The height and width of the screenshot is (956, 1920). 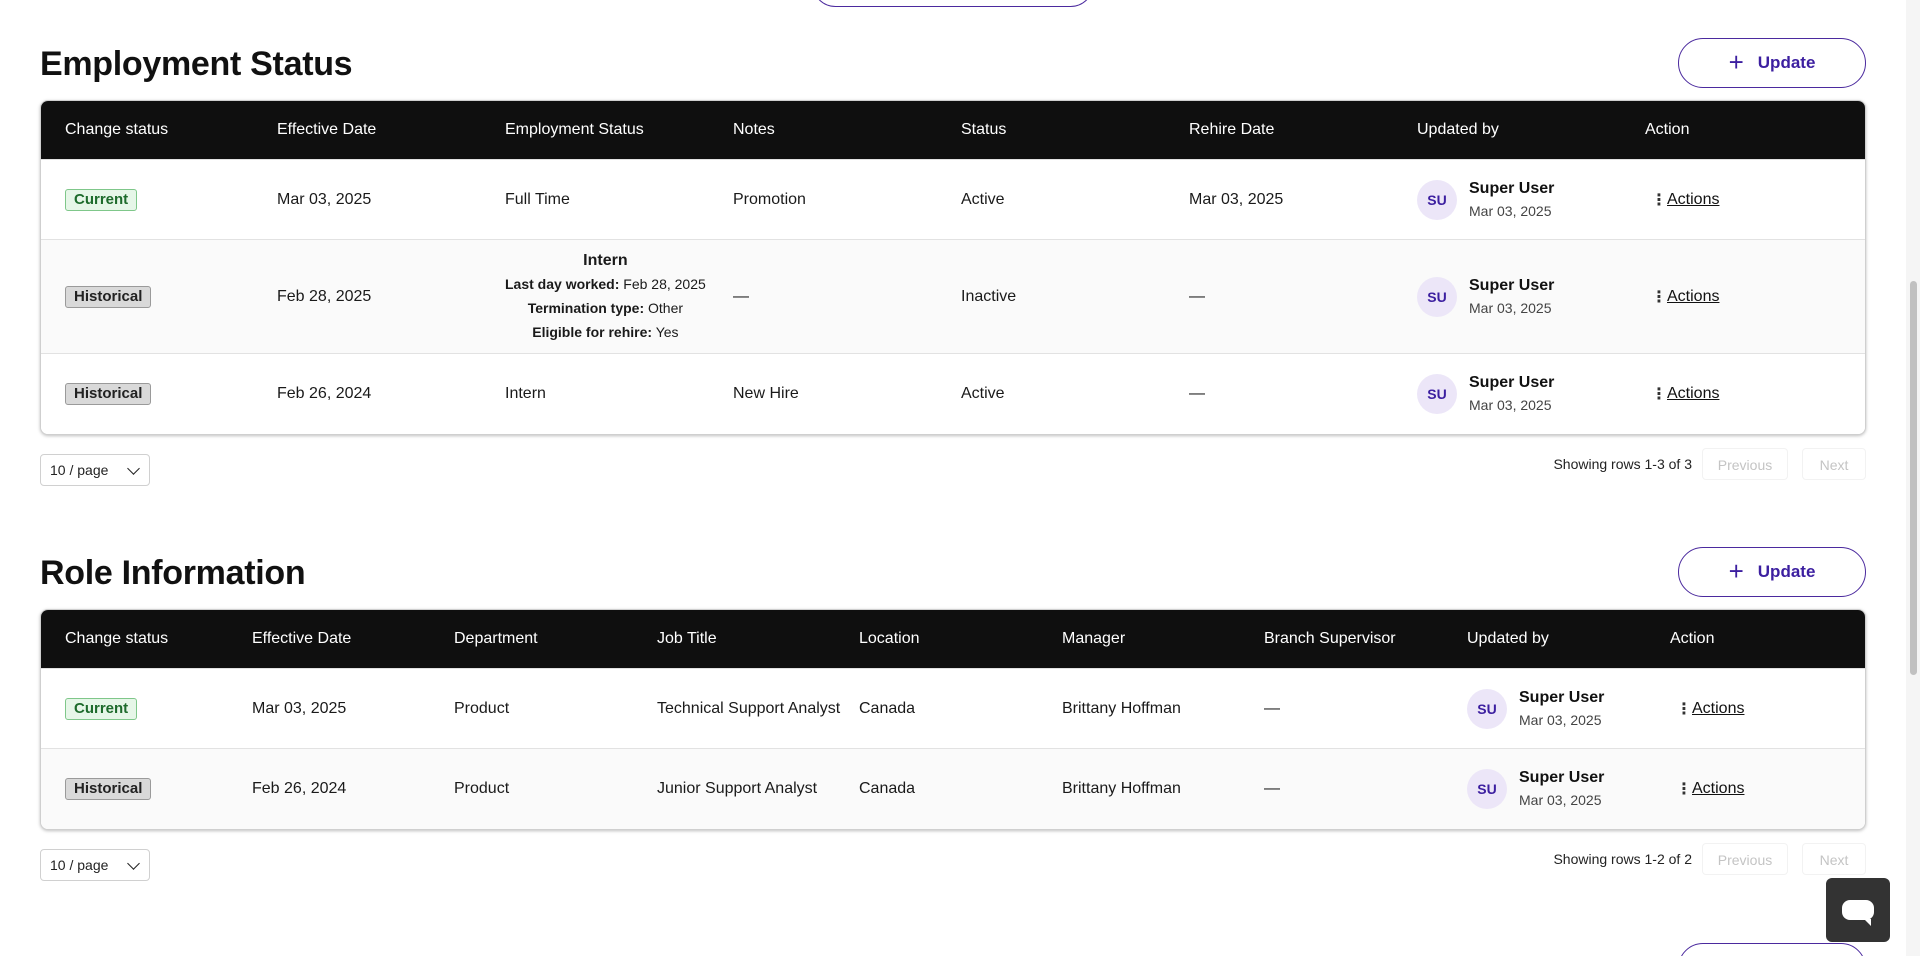 What do you see at coordinates (1330, 638) in the screenshot?
I see `column-header: Branch Supervisor` at bounding box center [1330, 638].